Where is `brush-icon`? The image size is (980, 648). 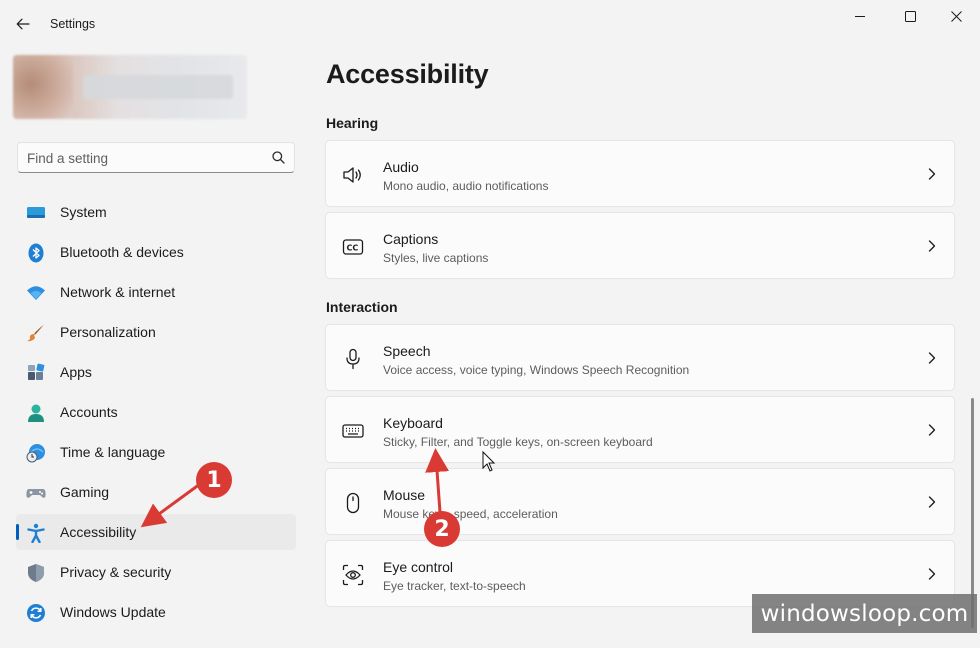 brush-icon is located at coordinates (35, 333).